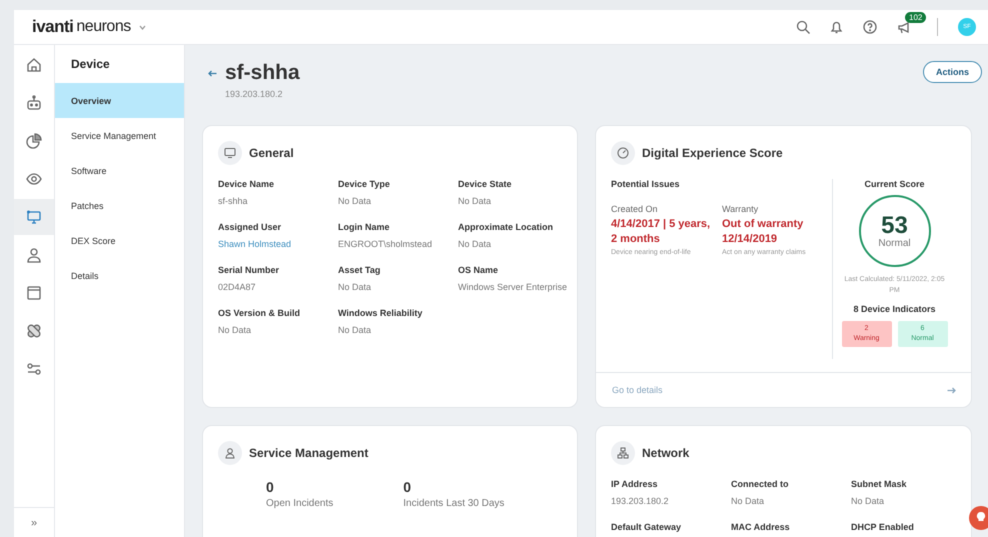 Image resolution: width=988 pixels, height=537 pixels. I want to click on field-label: Connected to, so click(760, 484).